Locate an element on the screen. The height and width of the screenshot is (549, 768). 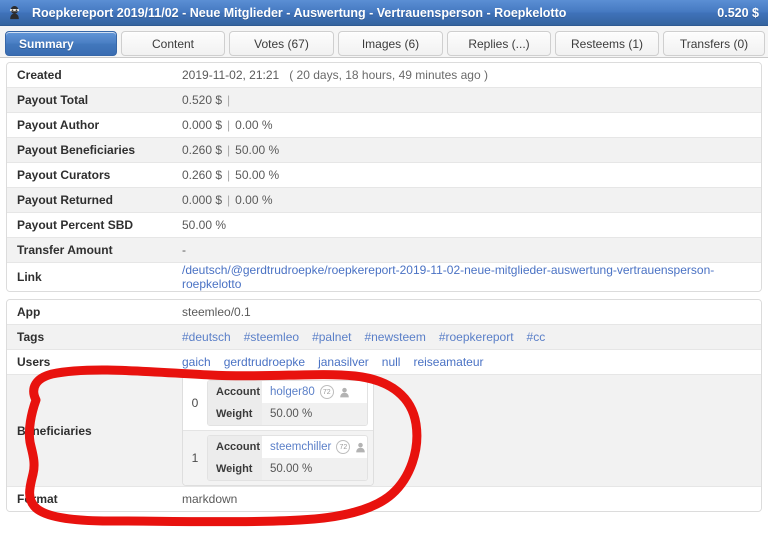
row-label-created: Created is located at coordinates (89, 75).